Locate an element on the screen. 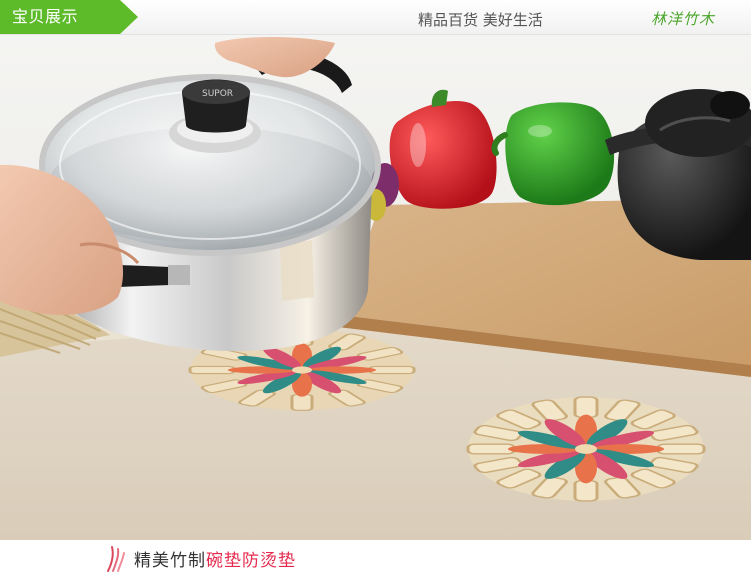  section-tab-label: 宝贝展示 is located at coordinates (45, 16).